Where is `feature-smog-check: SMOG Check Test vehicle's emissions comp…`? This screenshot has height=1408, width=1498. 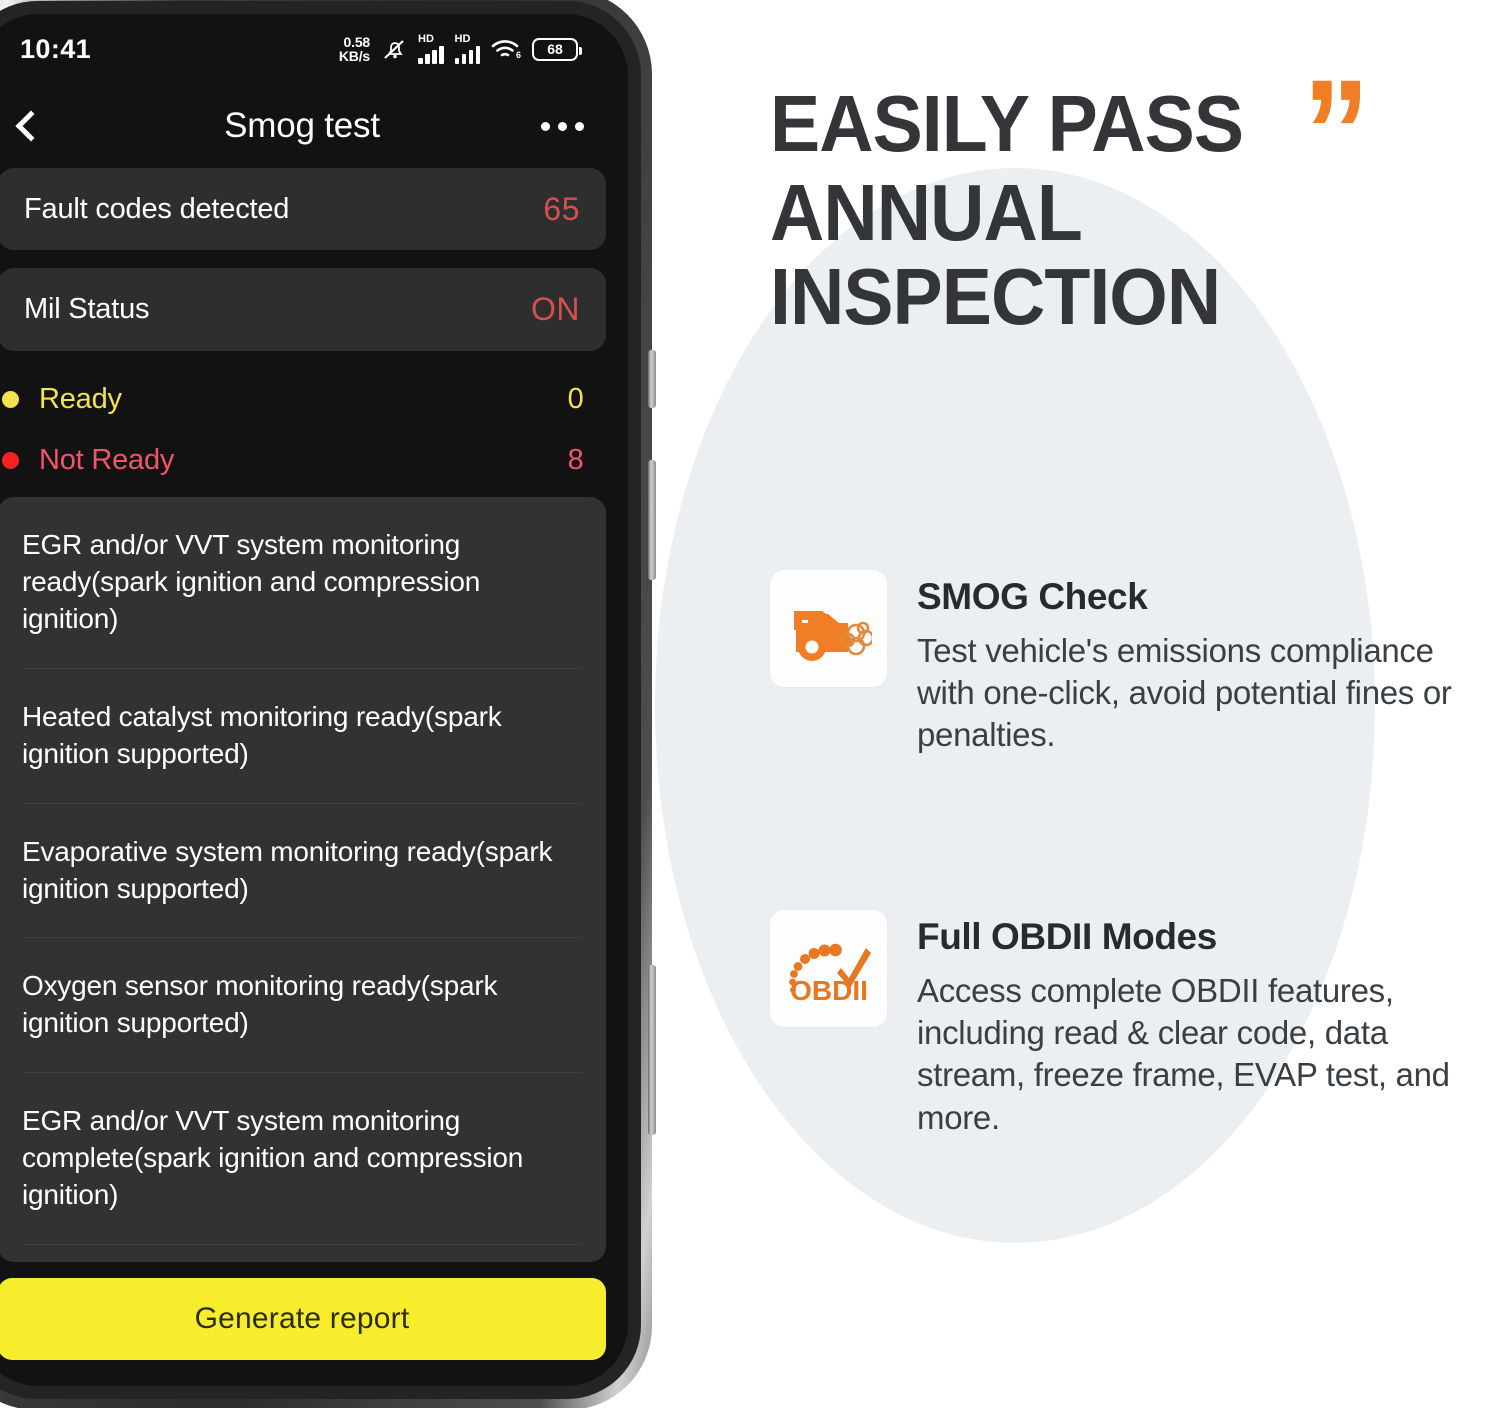 feature-smog-check: SMOG Check Test vehicle's emissions comp… is located at coordinates (1134, 663).